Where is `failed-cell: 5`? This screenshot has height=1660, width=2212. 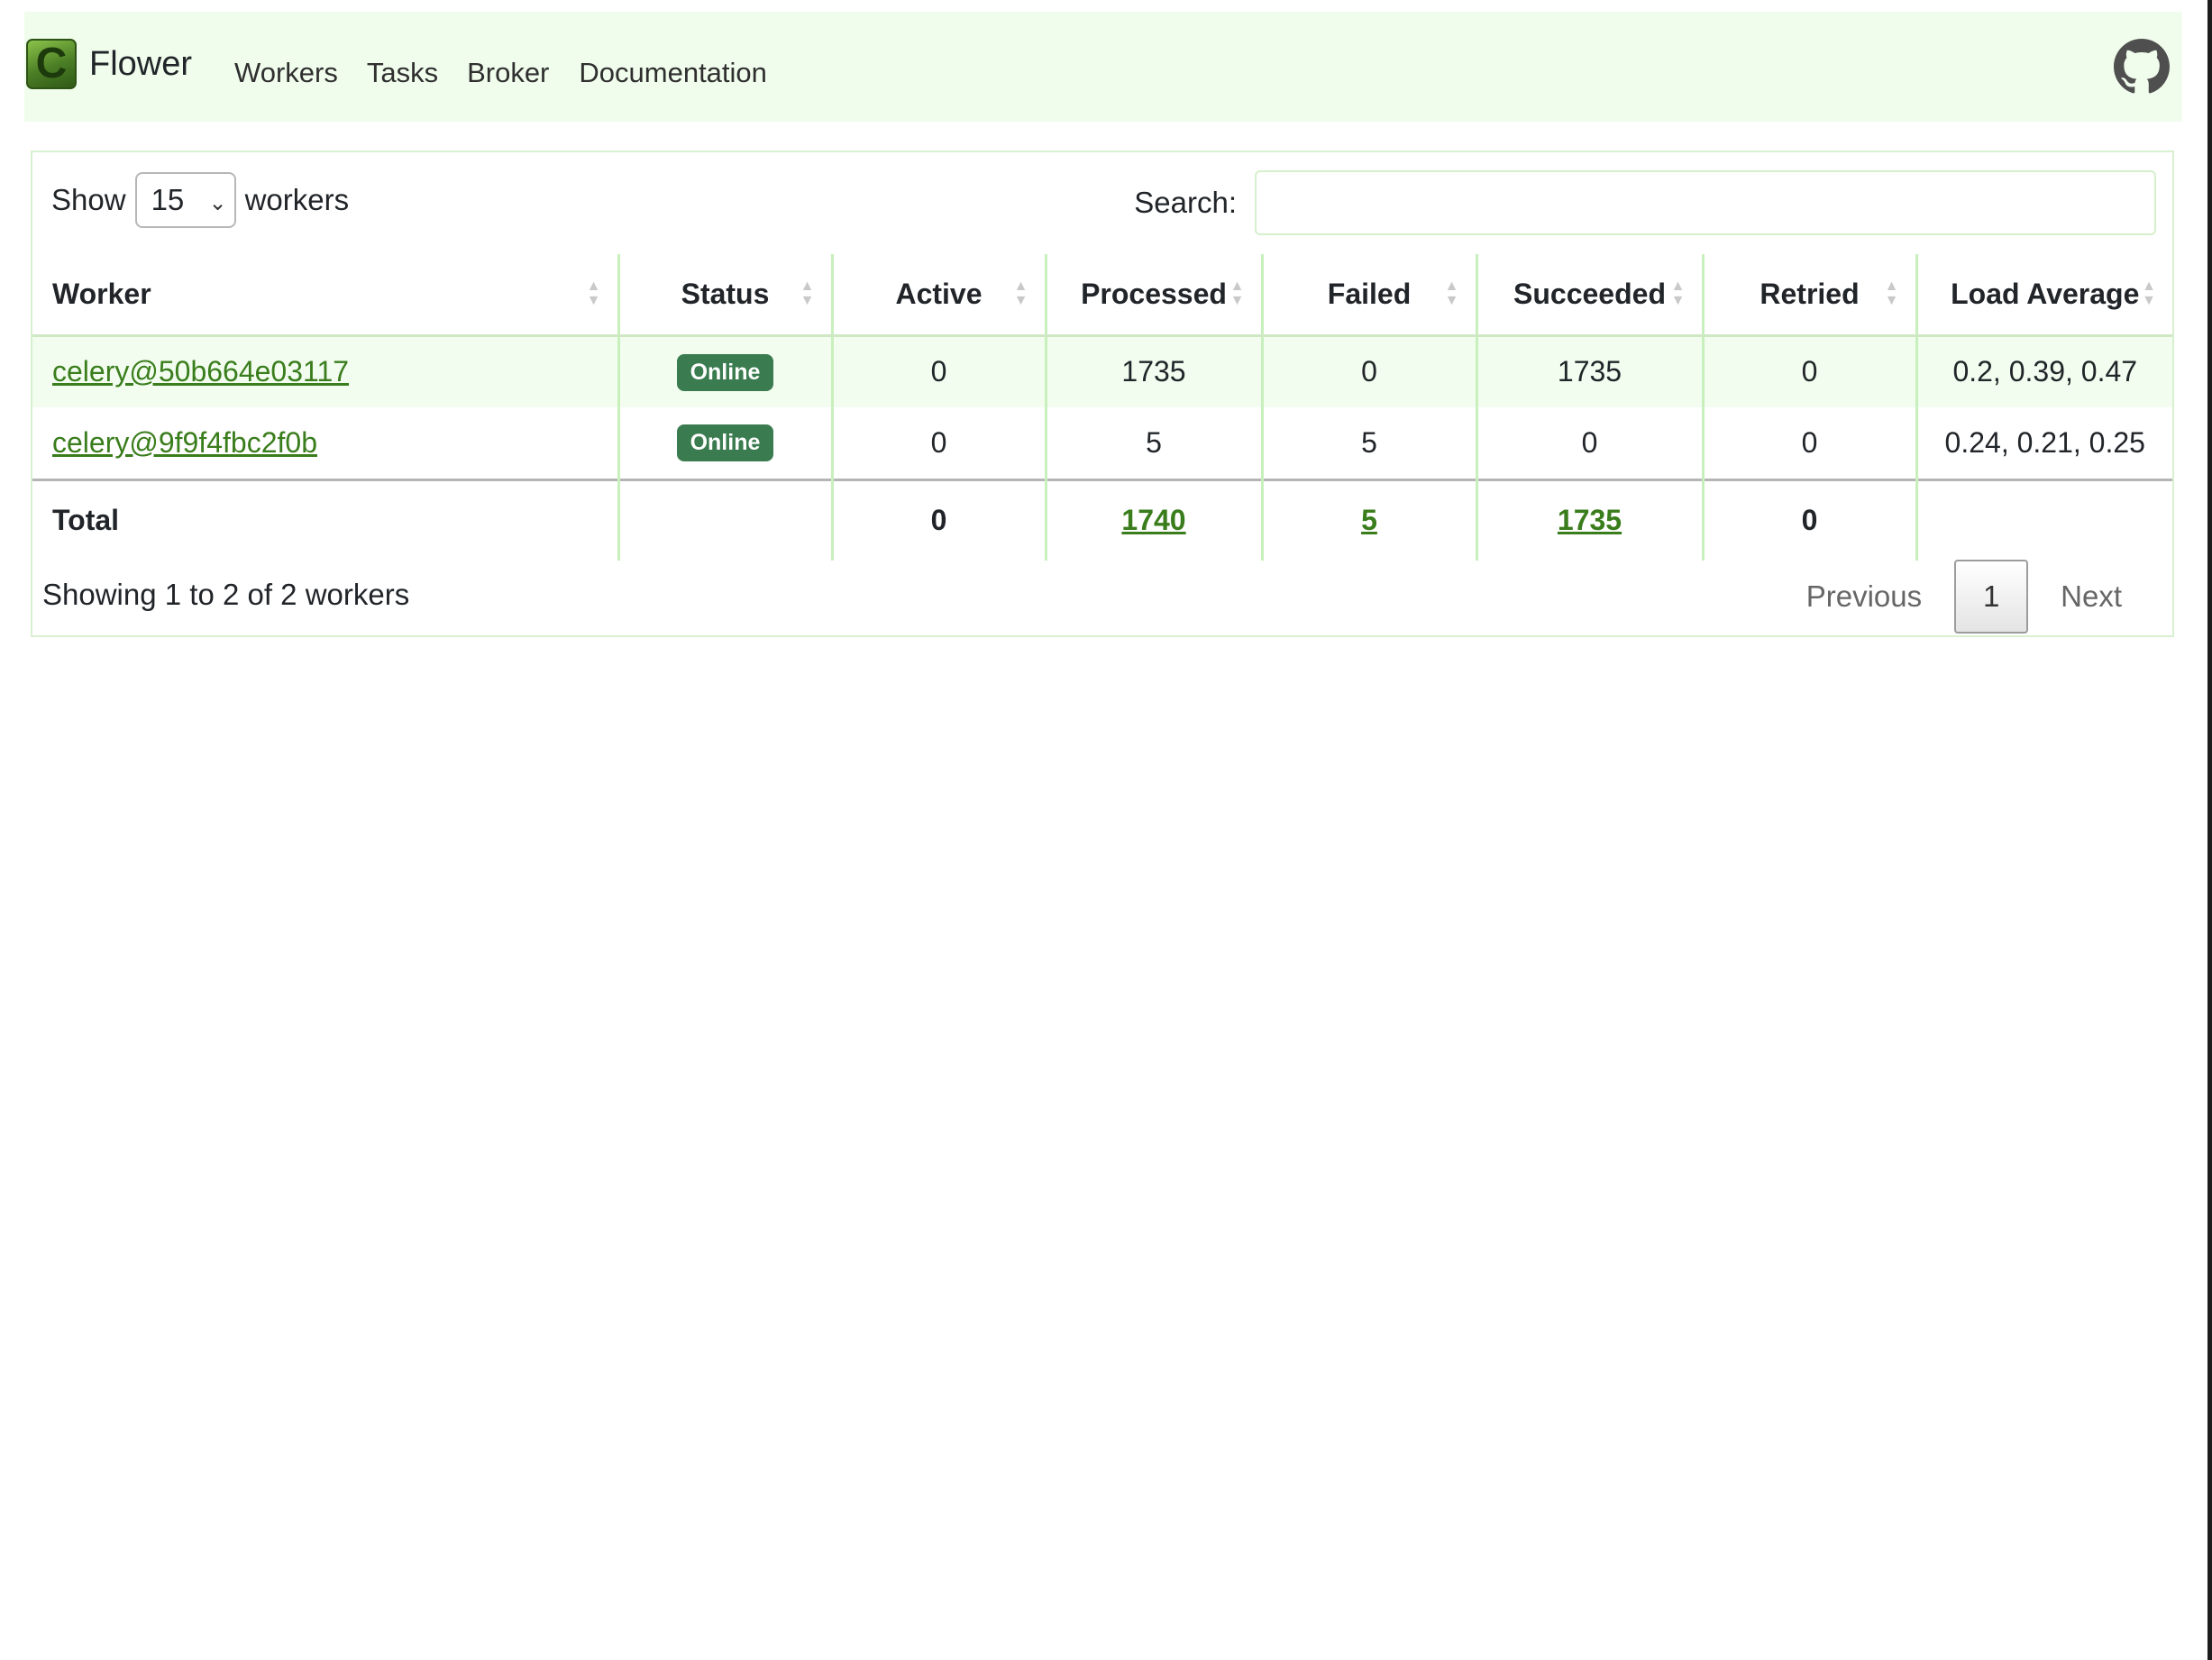
failed-cell: 5 is located at coordinates (1370, 443).